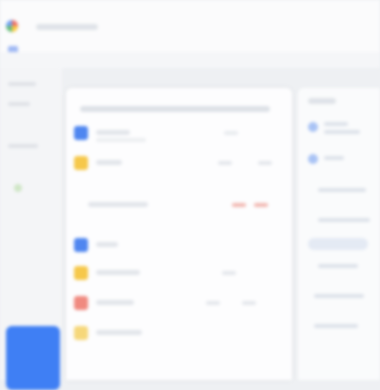  What do you see at coordinates (31, 229) in the screenshot?
I see `left-navigation` at bounding box center [31, 229].